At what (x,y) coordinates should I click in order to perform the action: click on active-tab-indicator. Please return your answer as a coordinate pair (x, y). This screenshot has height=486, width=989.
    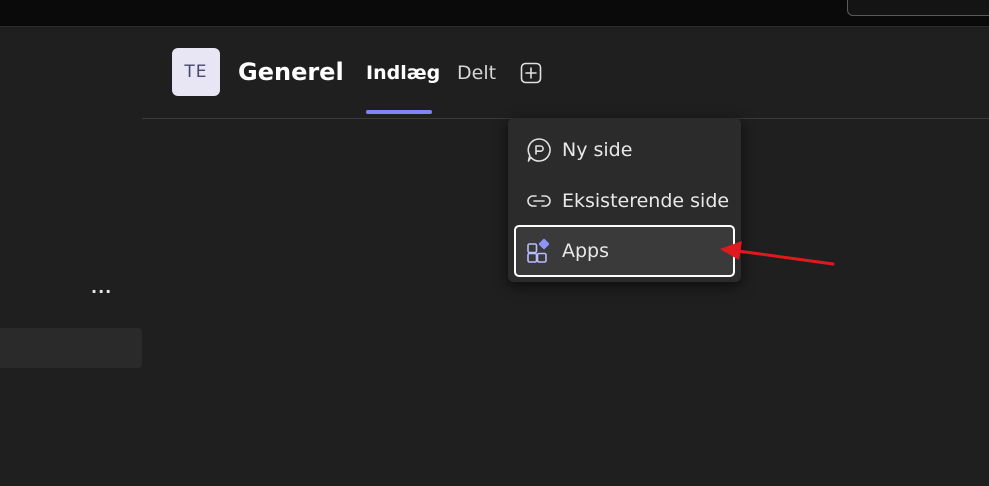
    Looking at the image, I should click on (399, 112).